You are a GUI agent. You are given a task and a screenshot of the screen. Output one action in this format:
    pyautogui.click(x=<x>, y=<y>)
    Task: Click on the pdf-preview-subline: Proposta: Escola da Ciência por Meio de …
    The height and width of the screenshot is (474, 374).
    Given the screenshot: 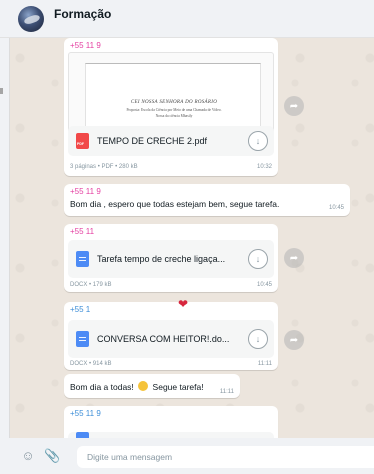 What is the action you would take?
    pyautogui.click(x=174, y=110)
    